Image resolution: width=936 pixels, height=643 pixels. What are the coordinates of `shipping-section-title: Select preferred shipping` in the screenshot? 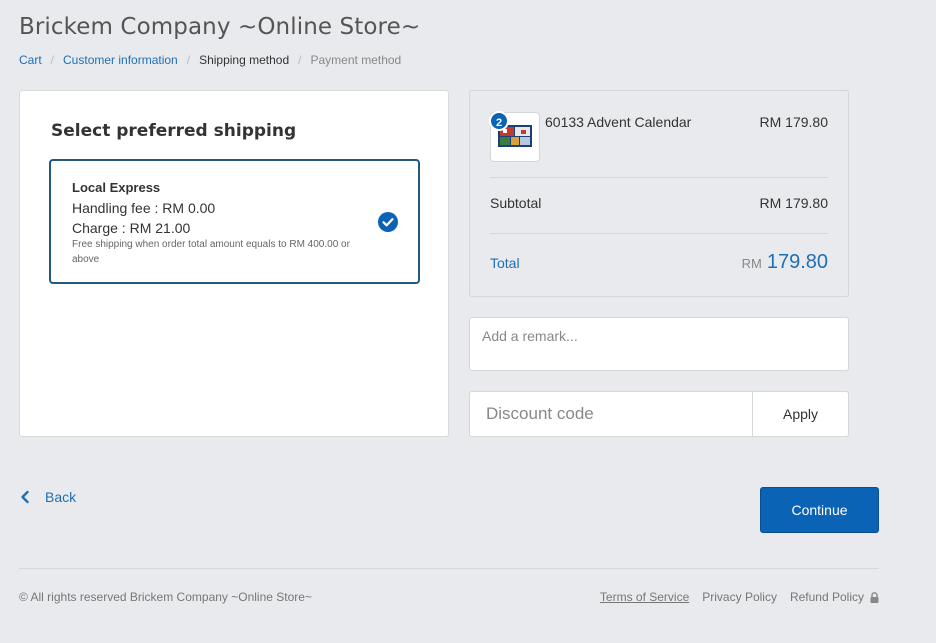 It's located at (174, 131).